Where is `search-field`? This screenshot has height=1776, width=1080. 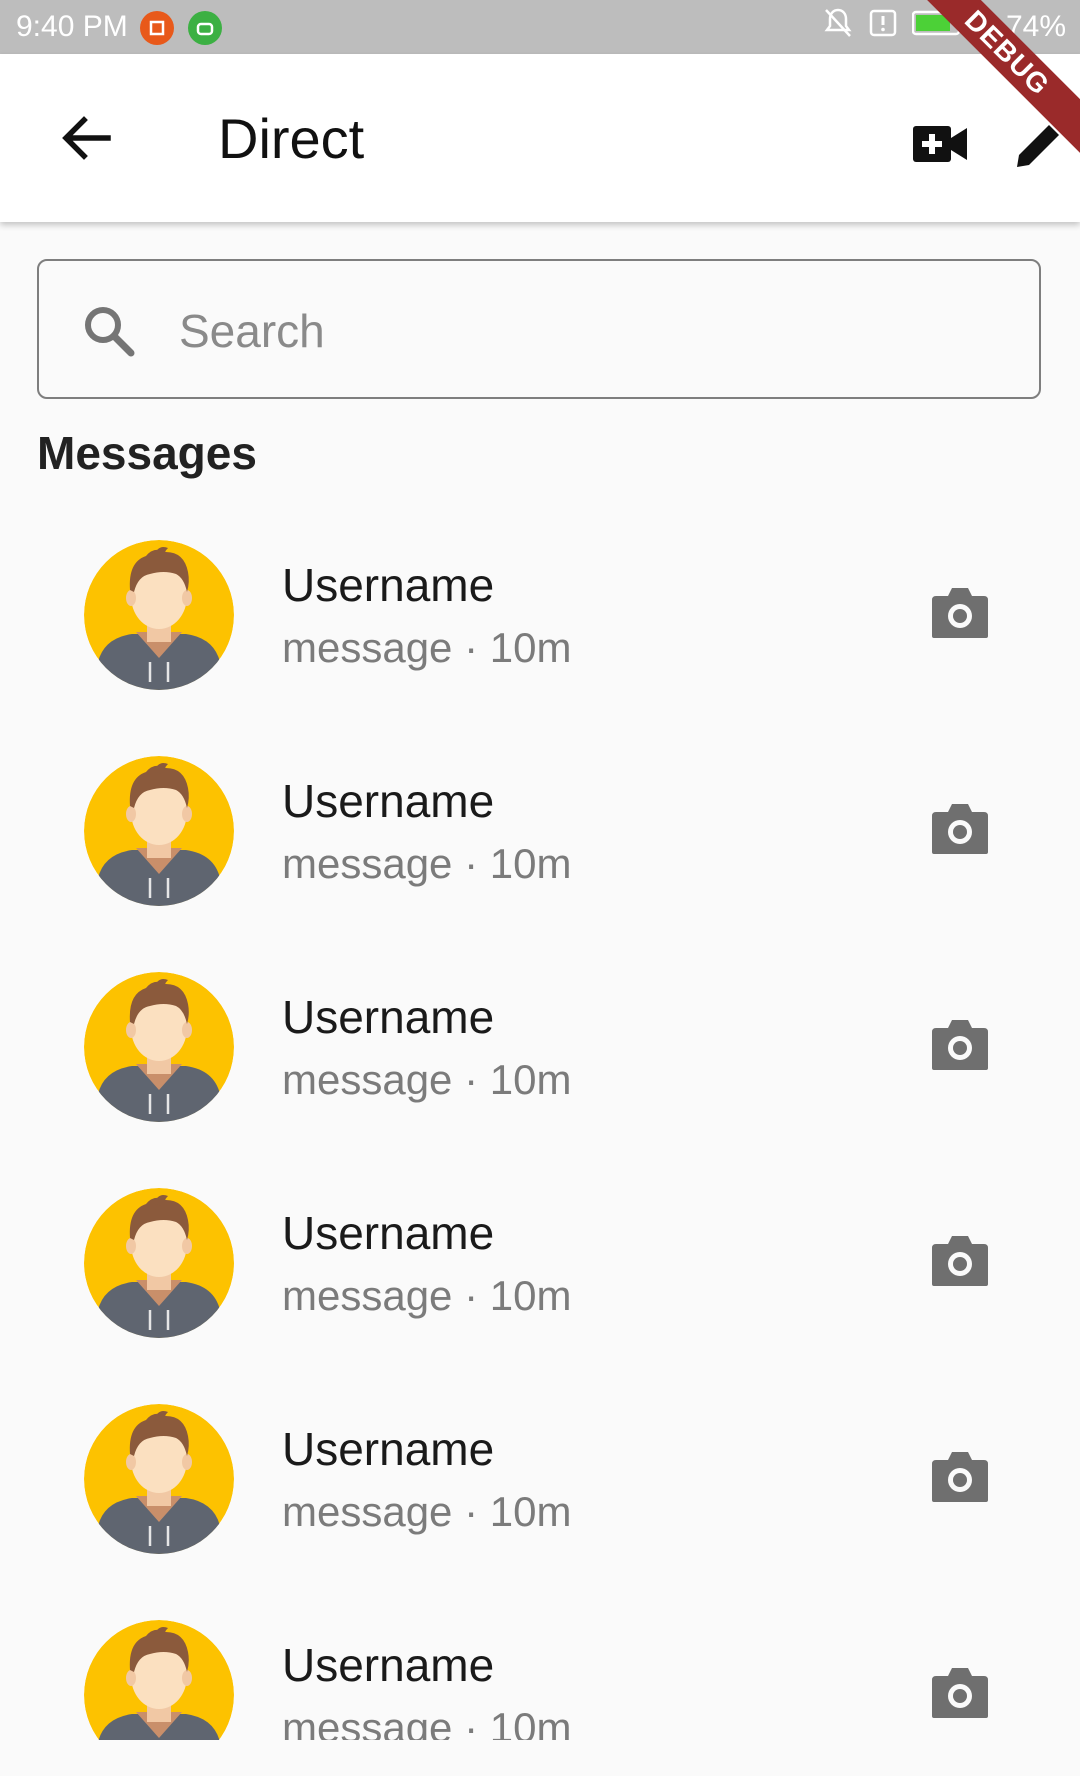 search-field is located at coordinates (539, 329).